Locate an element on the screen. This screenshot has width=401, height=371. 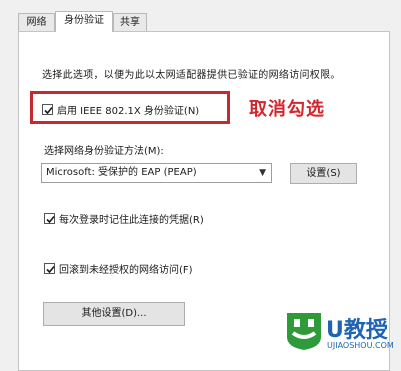
enable-8021x-checkbox is located at coordinates (47, 109).